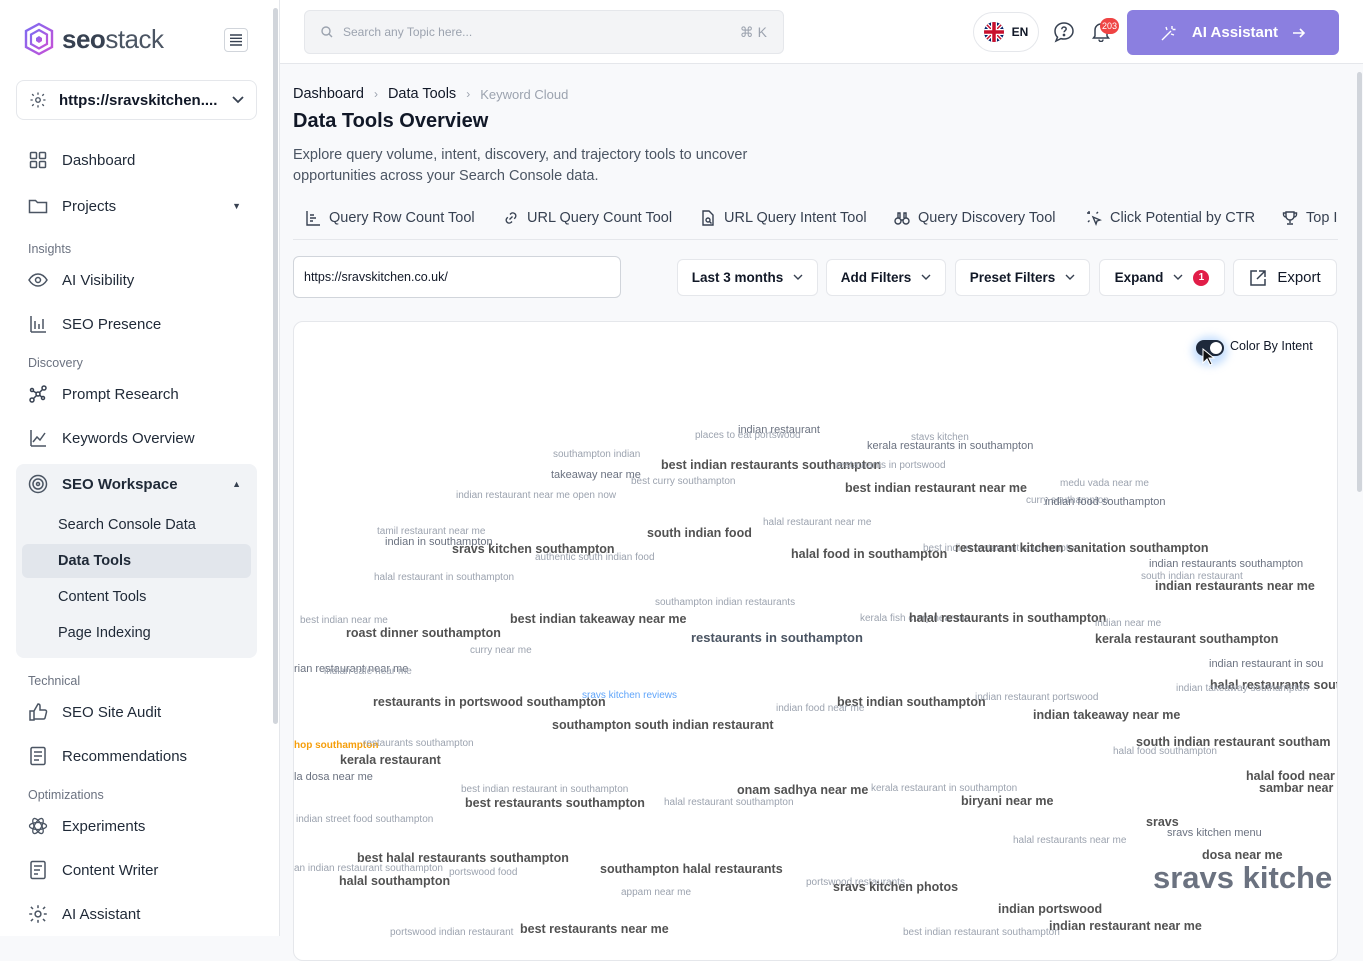 The width and height of the screenshot is (1363, 961). Describe the element at coordinates (691, 869) in the screenshot. I see `word-cloud-term: southampton halal restaurants` at that location.